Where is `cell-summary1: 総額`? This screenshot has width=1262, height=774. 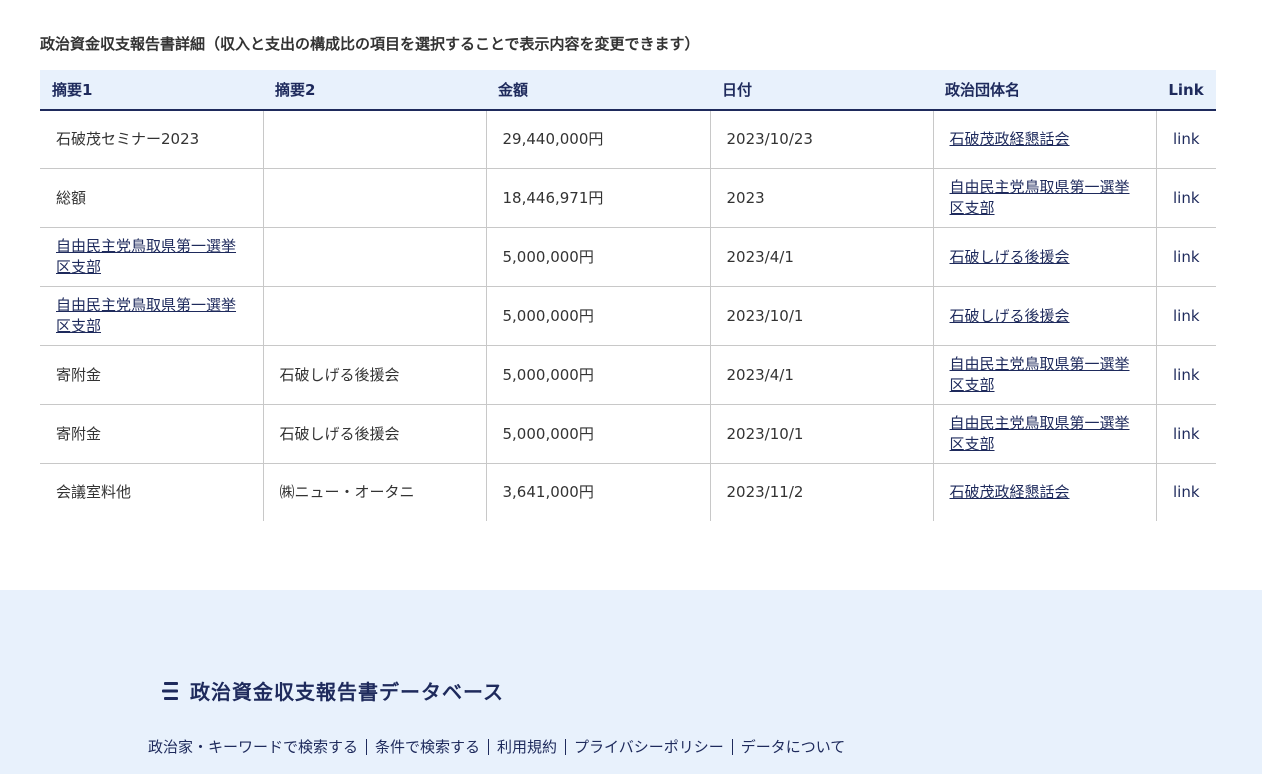 cell-summary1: 総額 is located at coordinates (152, 198).